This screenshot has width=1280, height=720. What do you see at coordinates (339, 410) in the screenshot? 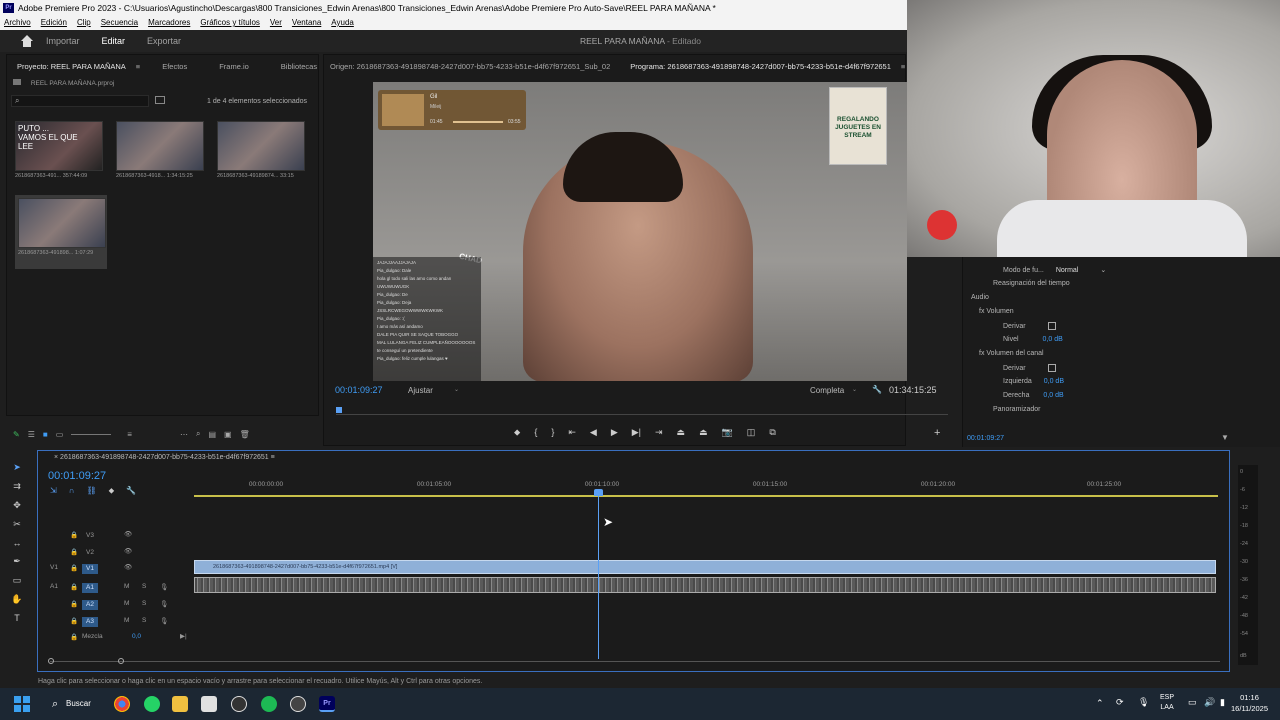
I see `program-playhead` at bounding box center [339, 410].